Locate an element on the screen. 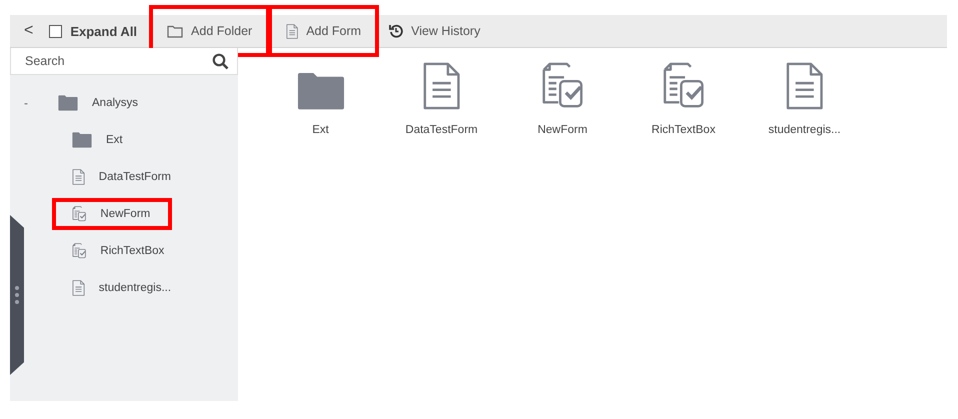 The height and width of the screenshot is (419, 958). search-icon is located at coordinates (220, 61).